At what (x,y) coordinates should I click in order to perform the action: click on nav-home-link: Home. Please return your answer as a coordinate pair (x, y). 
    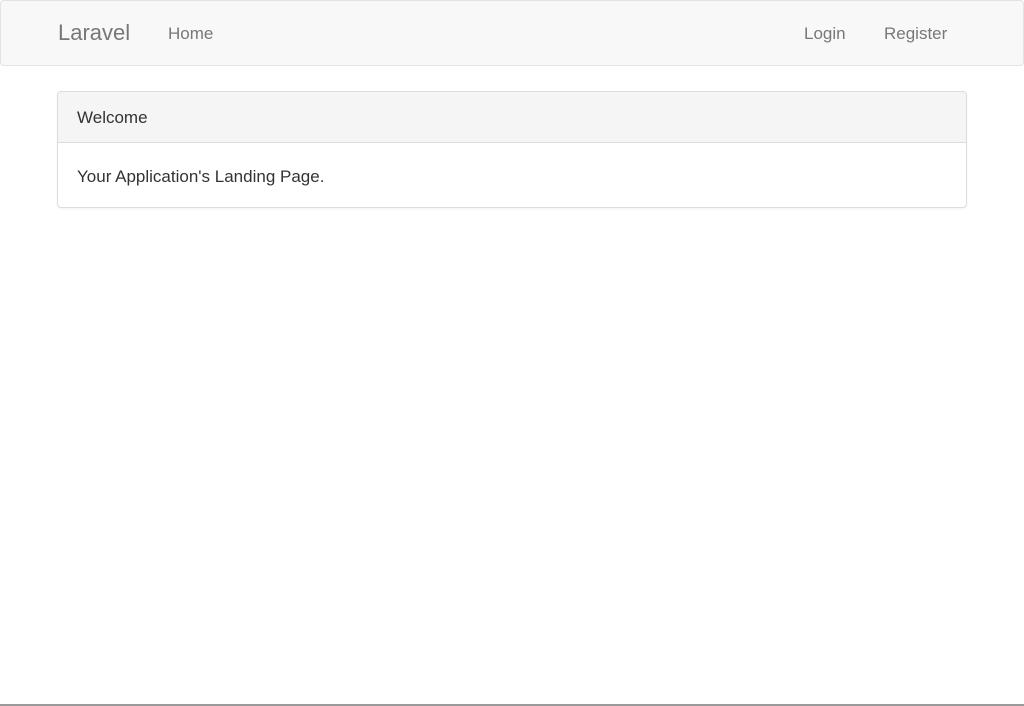
    Looking at the image, I should click on (190, 34).